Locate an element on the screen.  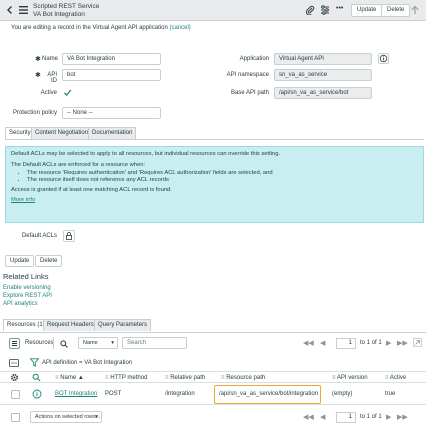
search-field-select: Name ▾ is located at coordinates (98, 343).